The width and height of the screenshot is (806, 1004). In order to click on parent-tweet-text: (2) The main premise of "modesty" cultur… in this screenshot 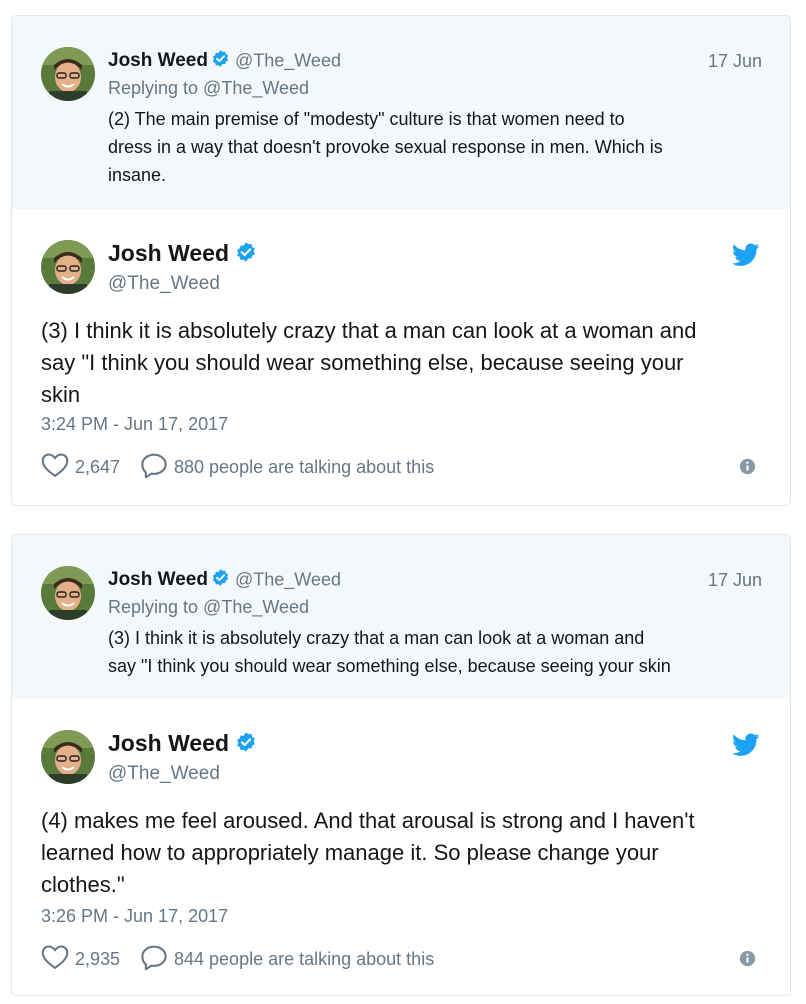, I will do `click(385, 147)`.